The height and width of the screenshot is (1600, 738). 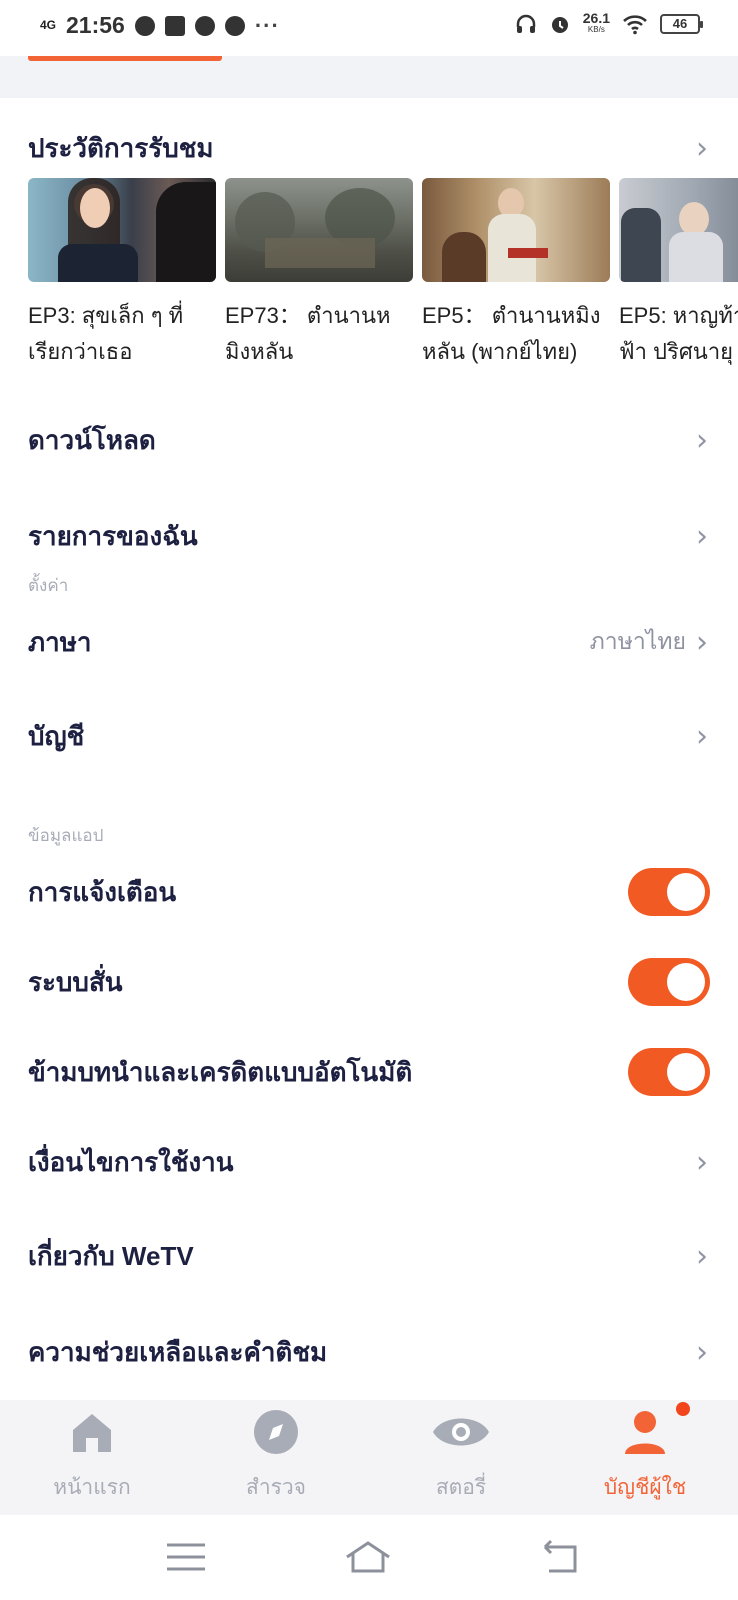 I want to click on skip-intro-toggle, so click(x=669, y=1072).